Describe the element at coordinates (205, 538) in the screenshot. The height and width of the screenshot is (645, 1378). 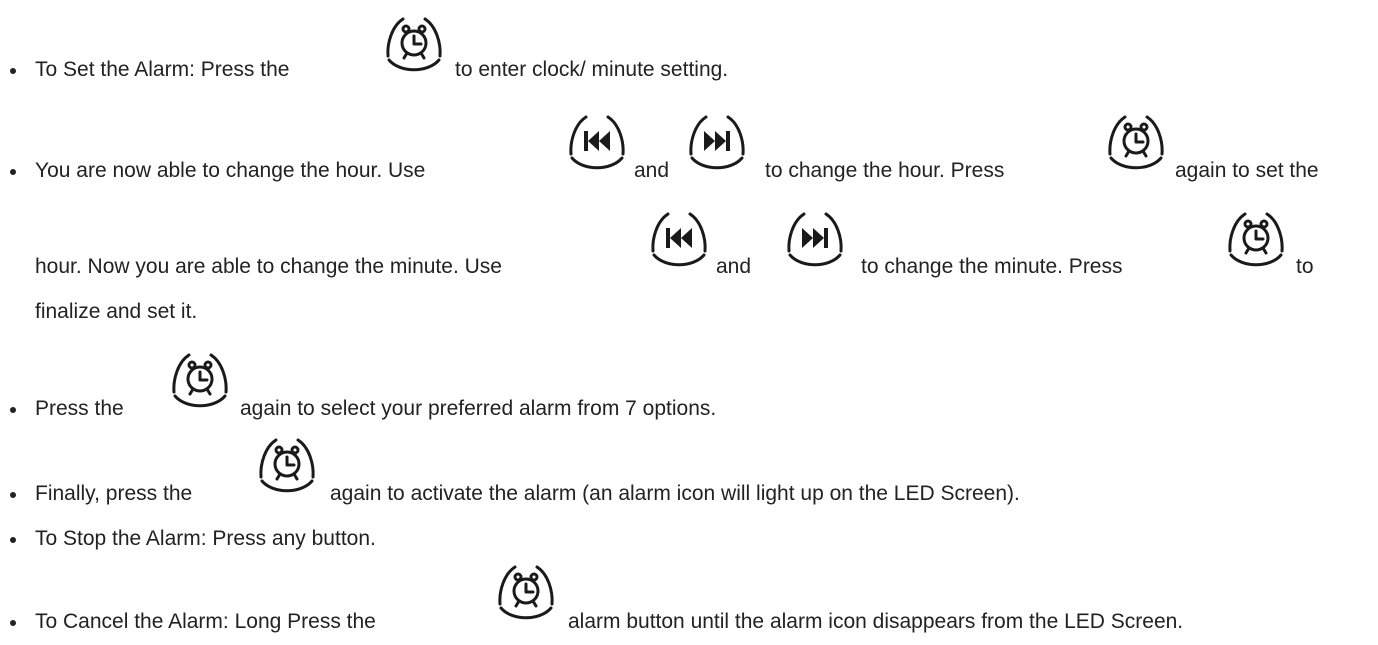
I see `instruction-text: To Stop the Alarm: Press any button.` at that location.